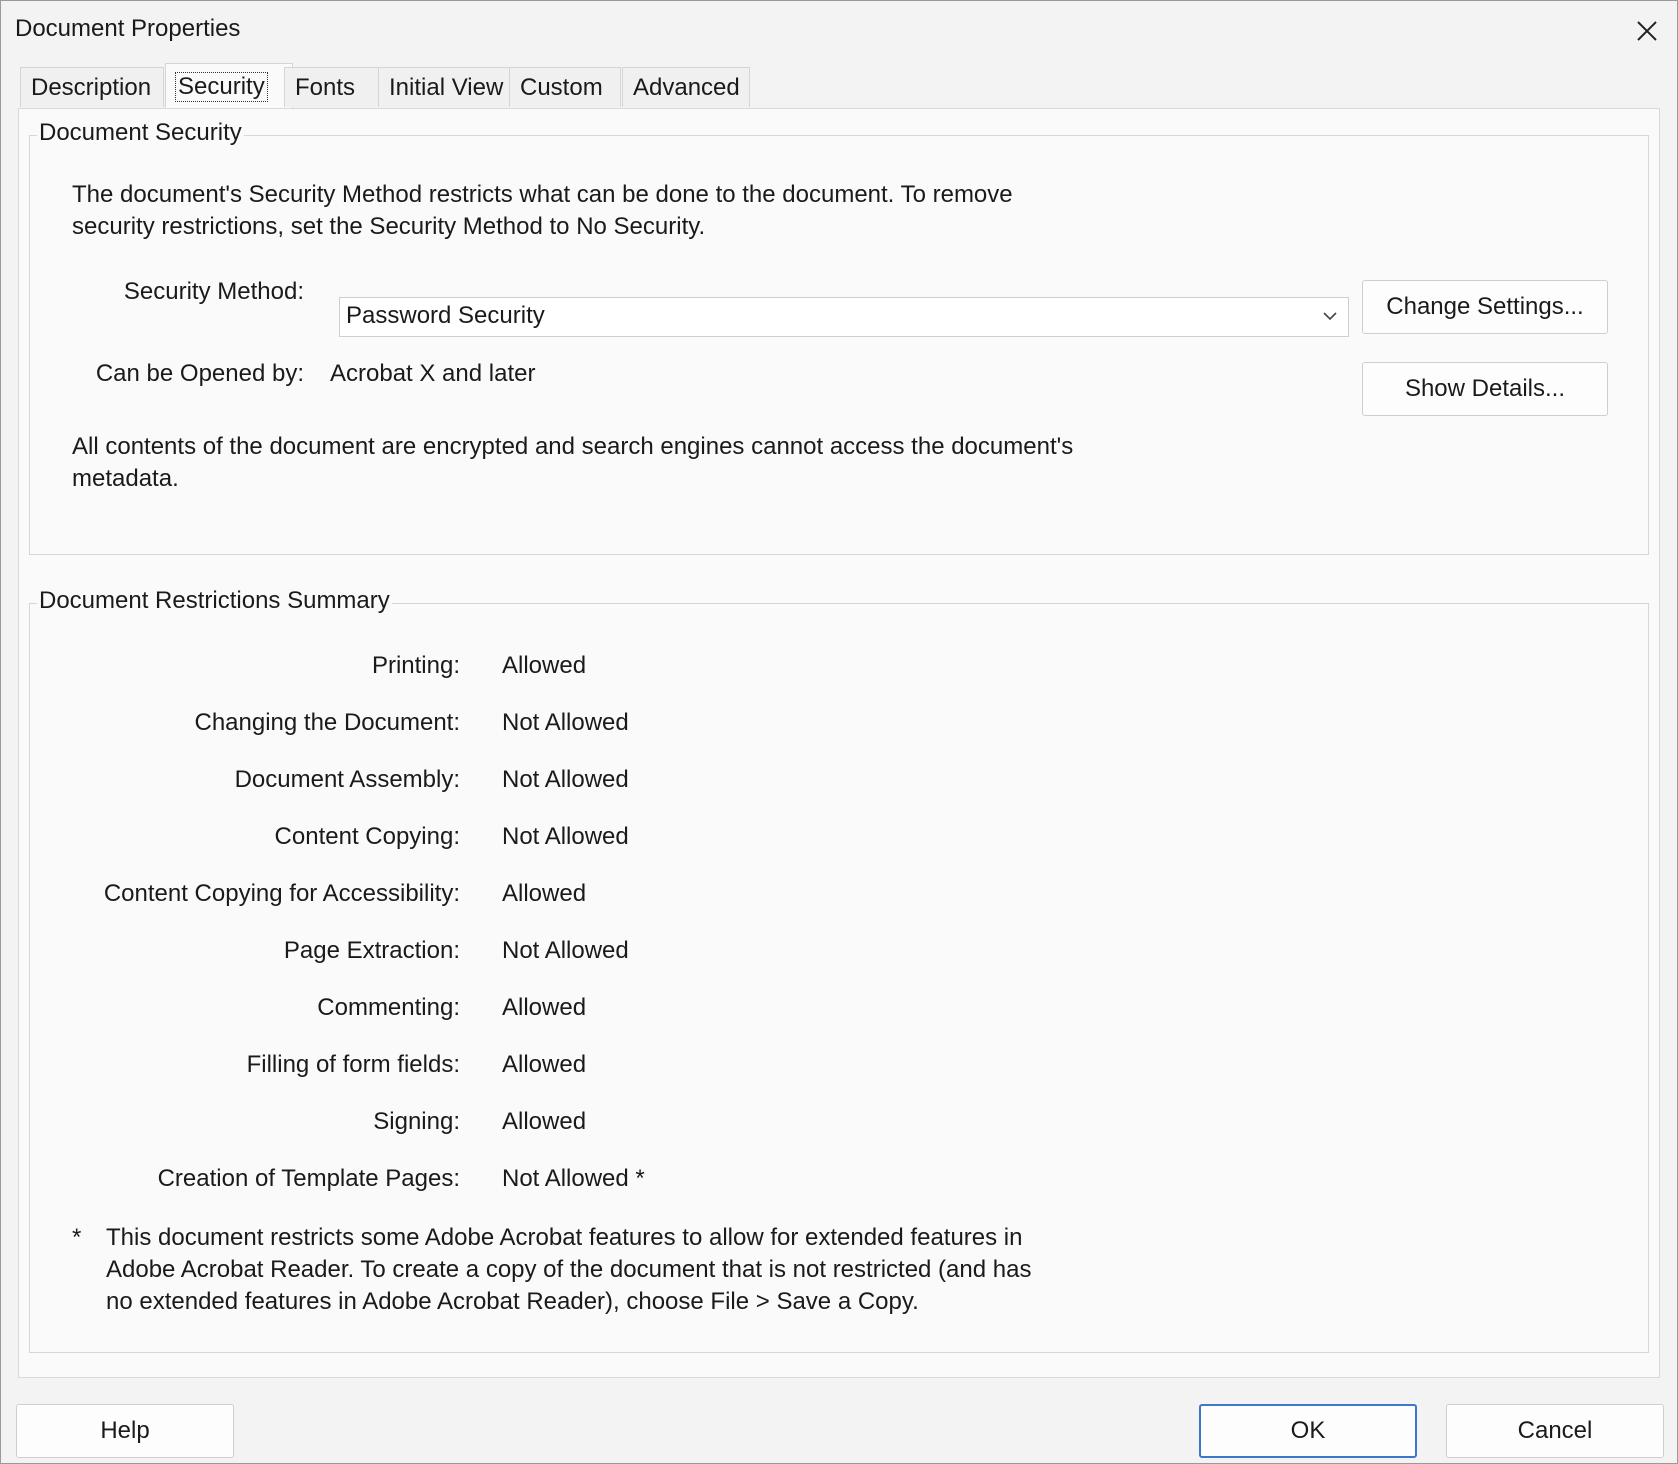 Image resolution: width=1678 pixels, height=1464 pixels. I want to click on restriction-label-copying: Content Copying:, so click(367, 836).